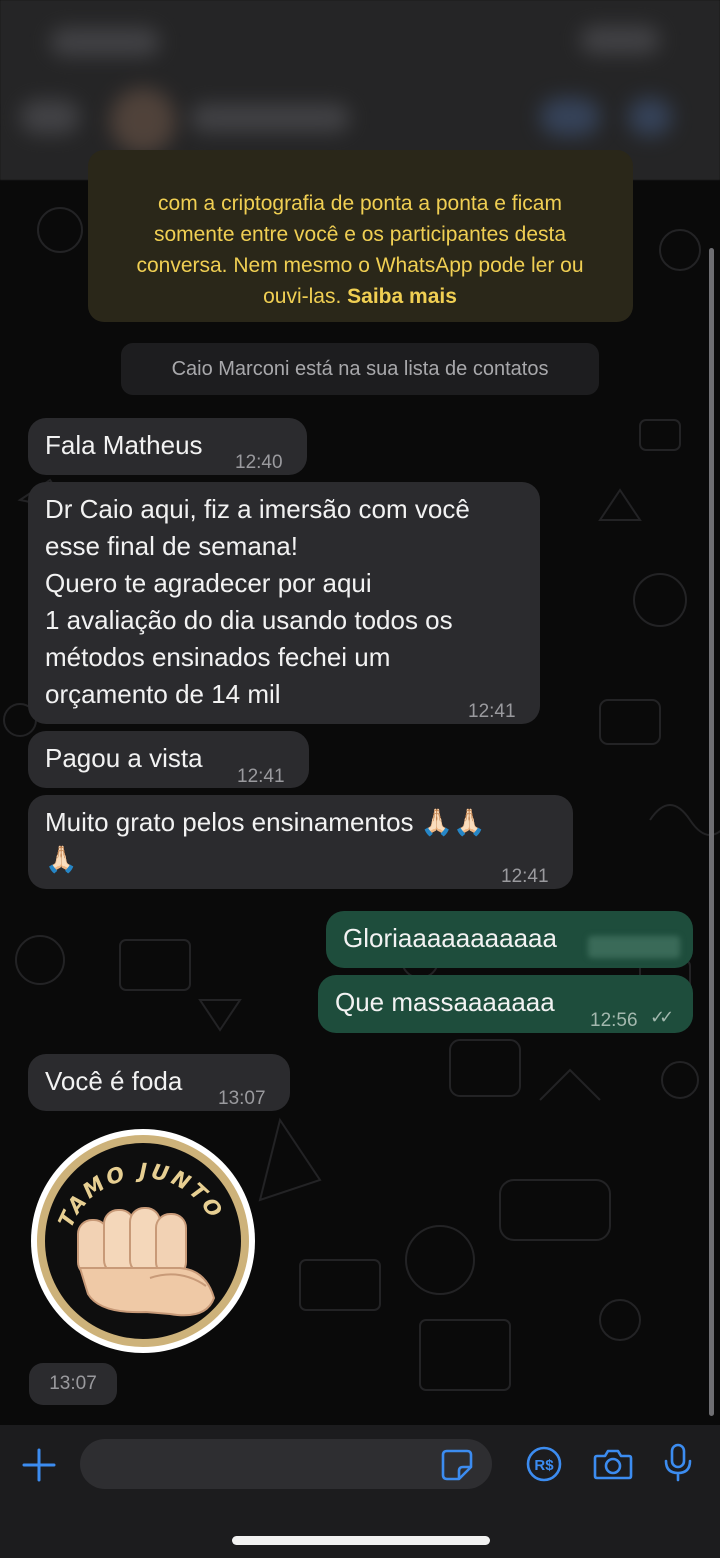 Image resolution: width=720 pixels, height=1558 pixels. Describe the element at coordinates (114, 1081) in the screenshot. I see `message-text: Você é foda` at that location.